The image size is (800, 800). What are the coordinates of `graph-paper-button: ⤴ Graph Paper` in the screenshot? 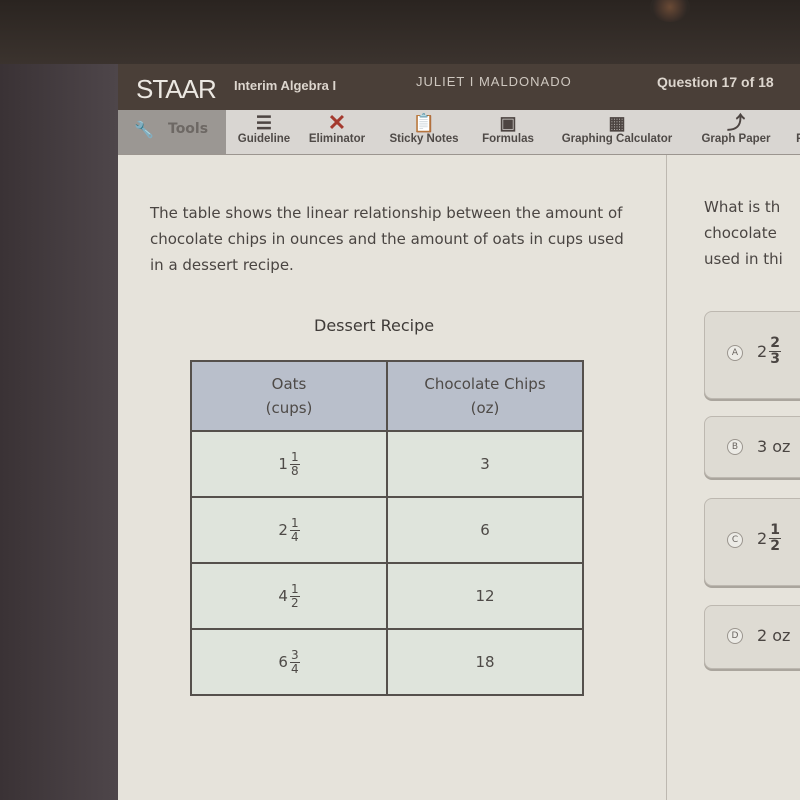 It's located at (736, 132).